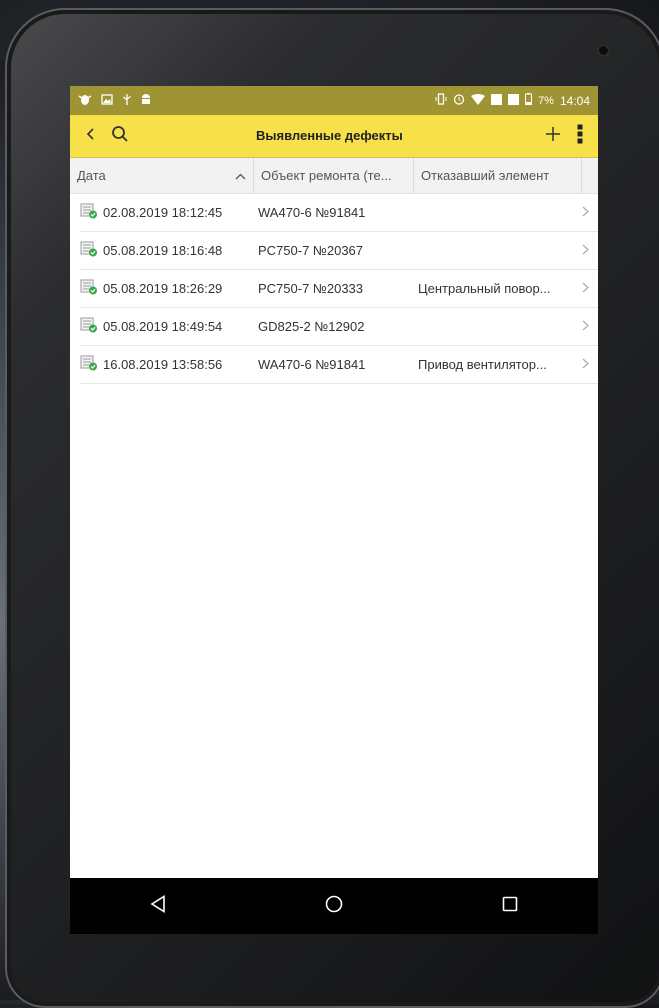 This screenshot has width=659, height=1008. Describe the element at coordinates (163, 250) in the screenshot. I see `date-text: 05.08.2019 18:16:48` at that location.